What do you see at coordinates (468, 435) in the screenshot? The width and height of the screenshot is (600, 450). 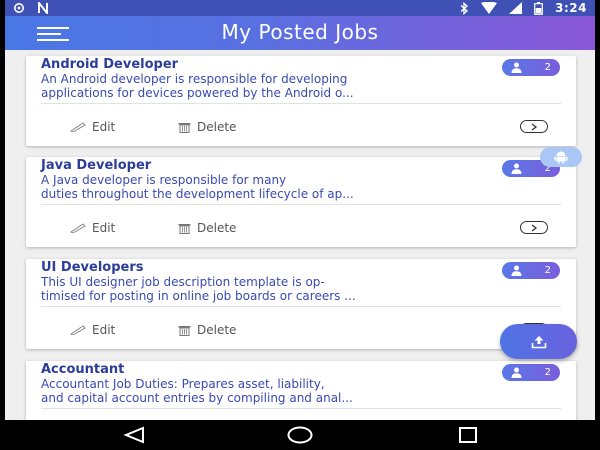 I see `recents-icon` at bounding box center [468, 435].